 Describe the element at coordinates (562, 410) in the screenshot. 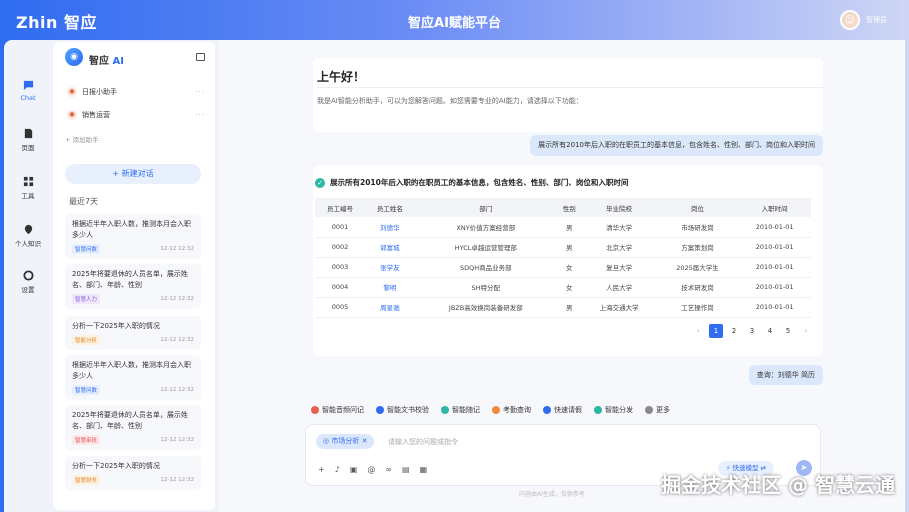

I see `tool-leave: 快速请假` at that location.